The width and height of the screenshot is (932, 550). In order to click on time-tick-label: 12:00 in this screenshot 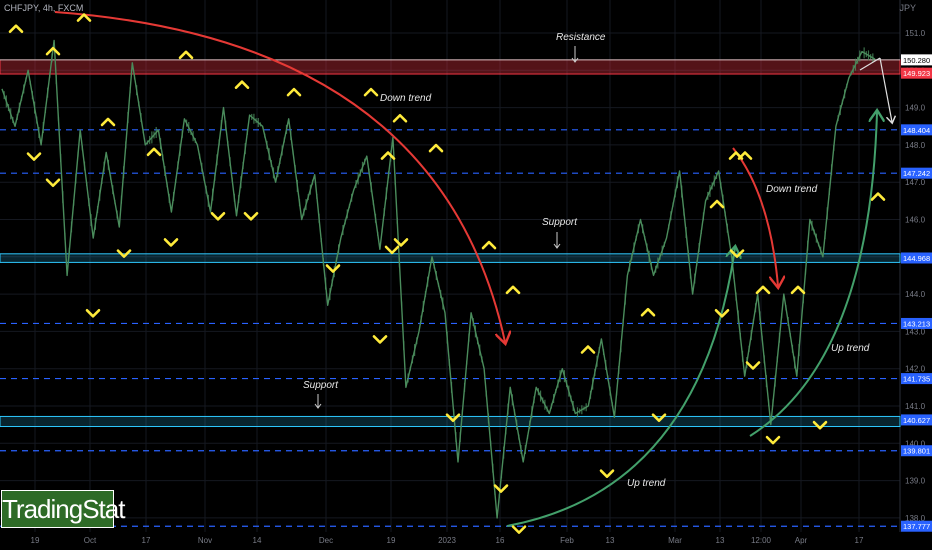, I will do `click(761, 540)`.